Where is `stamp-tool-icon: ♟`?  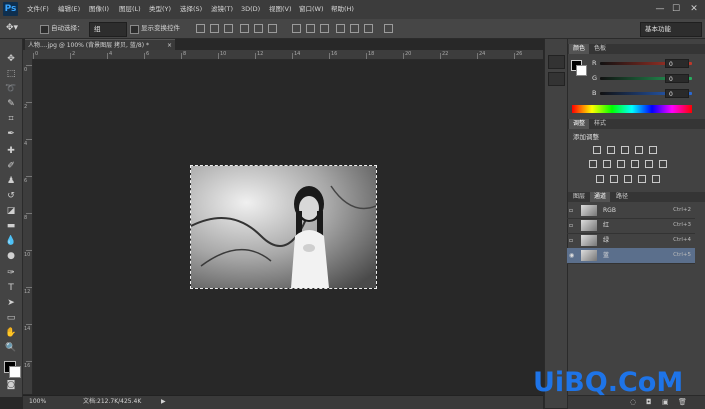
stamp-tool-icon: ♟ is located at coordinates (11, 181).